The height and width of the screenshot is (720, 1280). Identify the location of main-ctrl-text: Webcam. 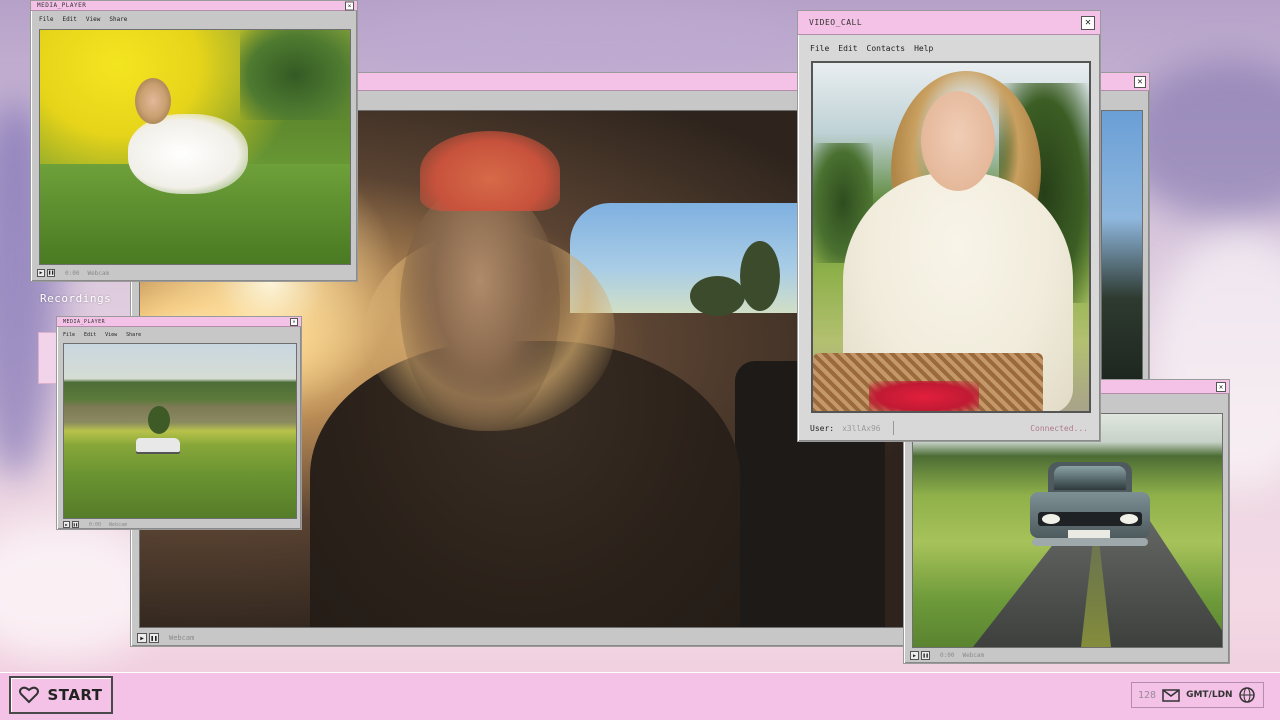
(182, 638).